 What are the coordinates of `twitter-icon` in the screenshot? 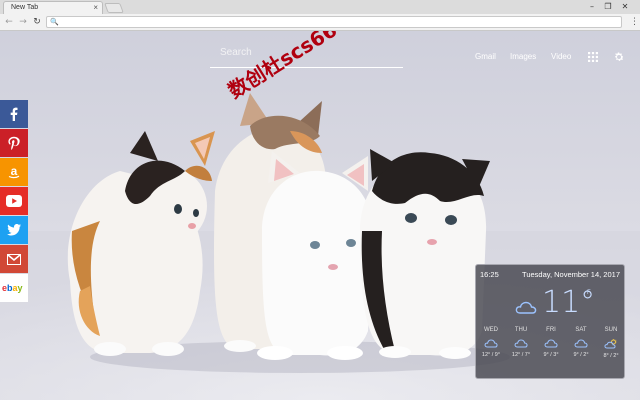 It's located at (14, 230).